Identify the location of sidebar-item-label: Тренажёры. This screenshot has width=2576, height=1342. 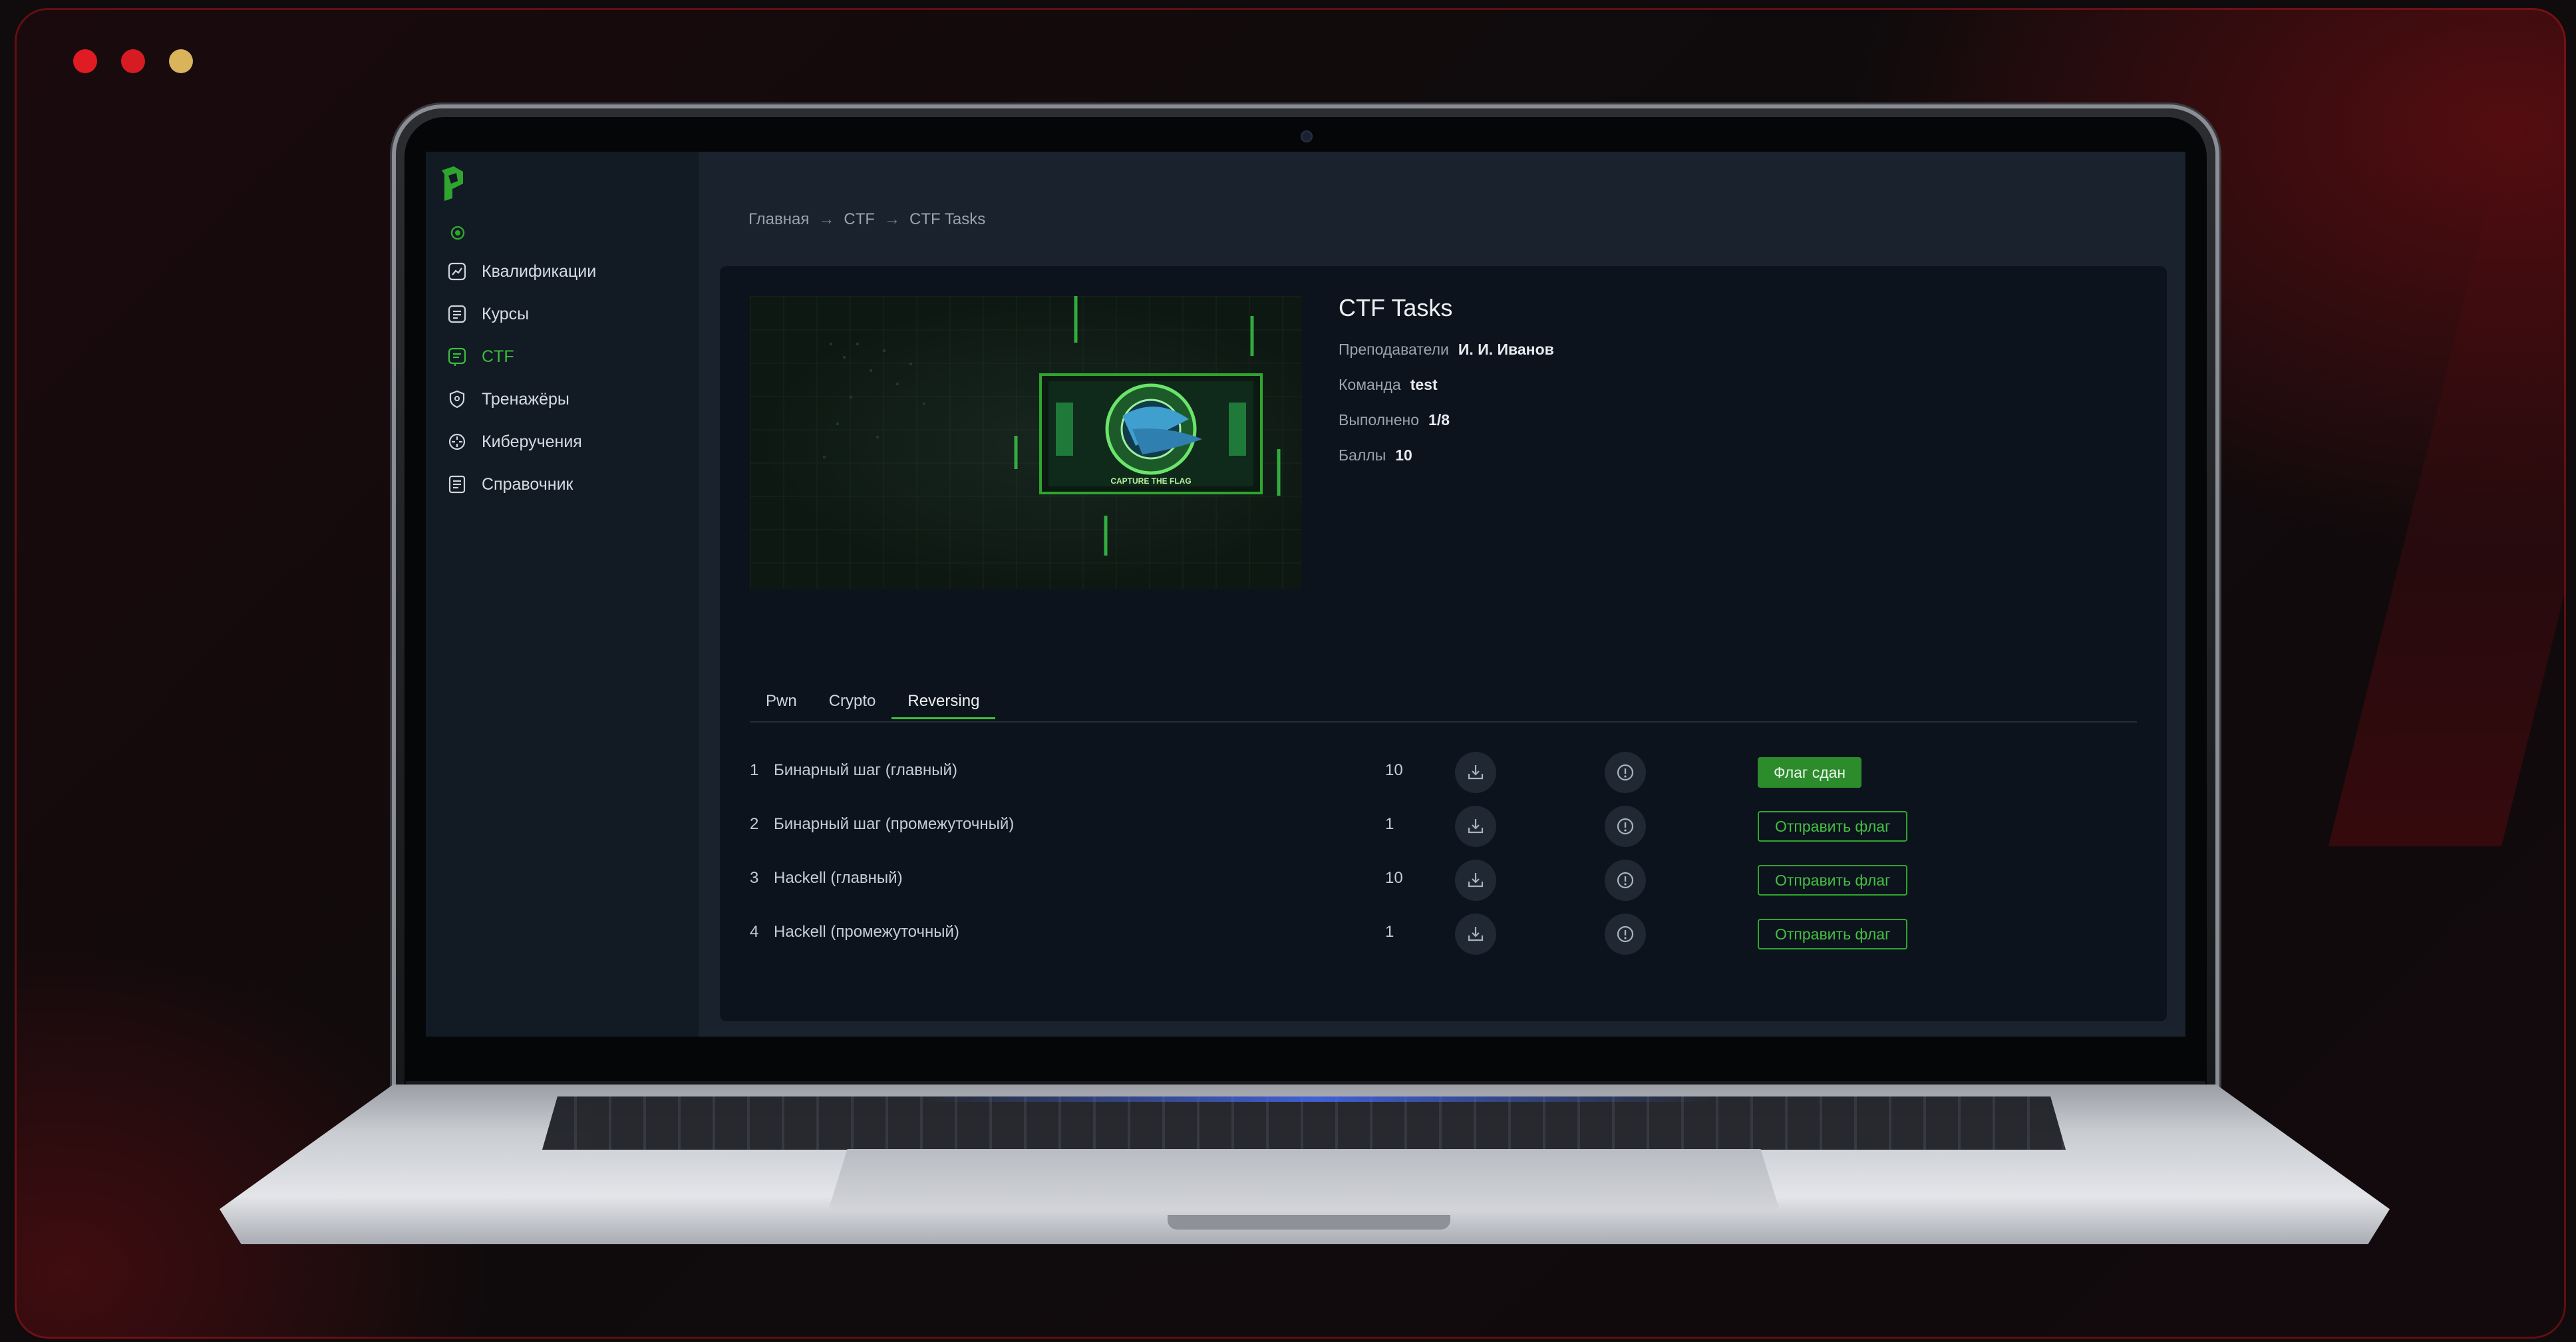
(525, 399).